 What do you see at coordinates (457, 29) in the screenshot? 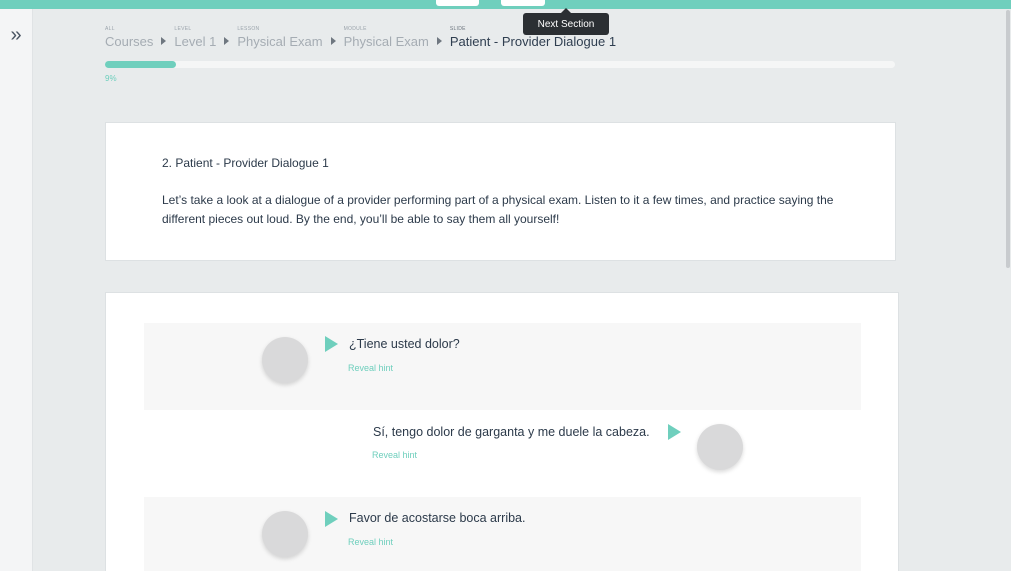
I see `breadcrumb-level-label: SLIDE` at bounding box center [457, 29].